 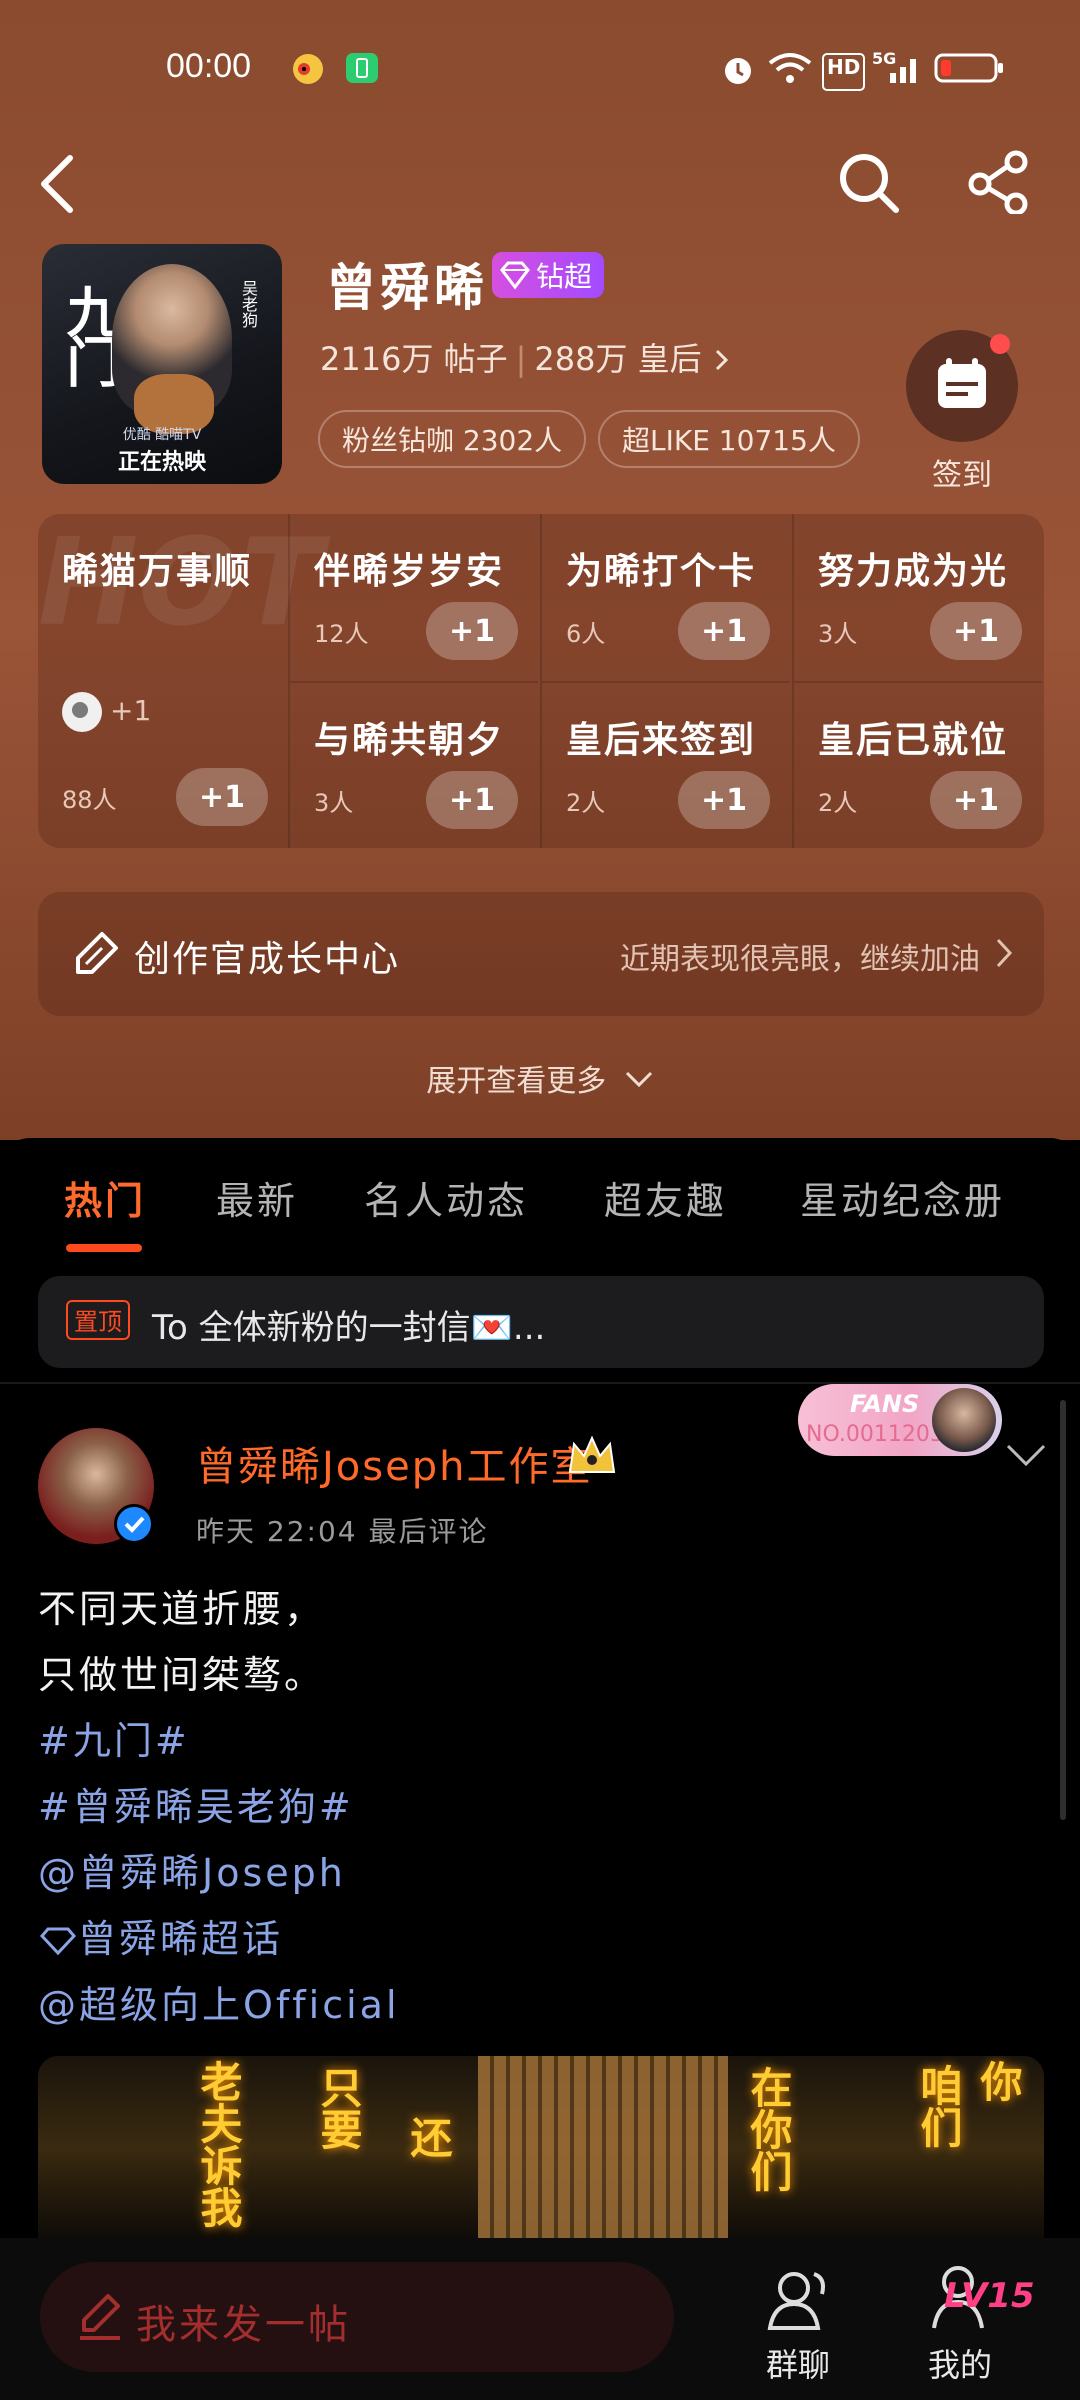 I want to click on hashtag-link: #曾舜晞吴老狗#, so click(x=538, y=1807).